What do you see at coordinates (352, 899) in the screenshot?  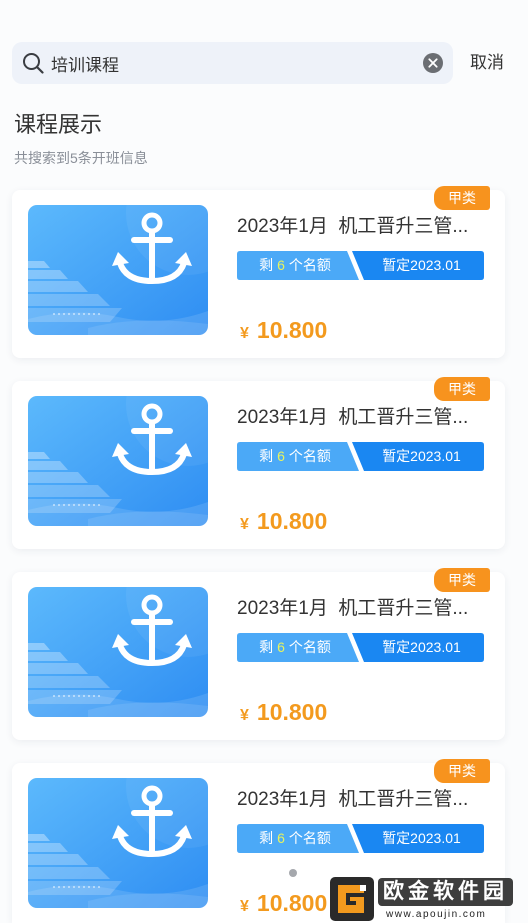 I see `logo-icon` at bounding box center [352, 899].